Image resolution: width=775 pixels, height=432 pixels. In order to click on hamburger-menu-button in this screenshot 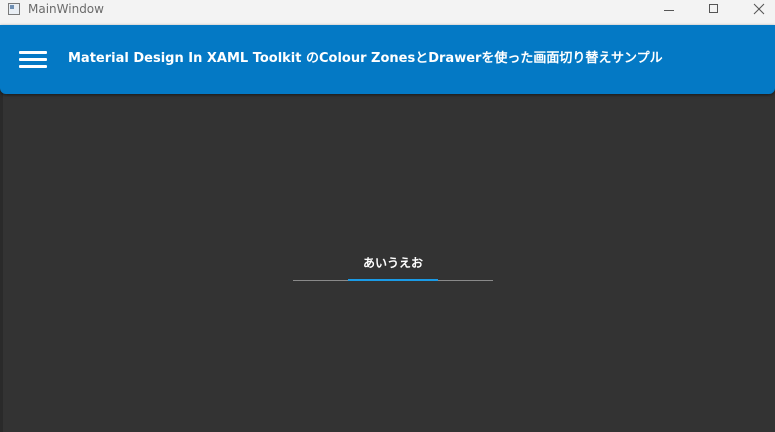, I will do `click(34, 60)`.